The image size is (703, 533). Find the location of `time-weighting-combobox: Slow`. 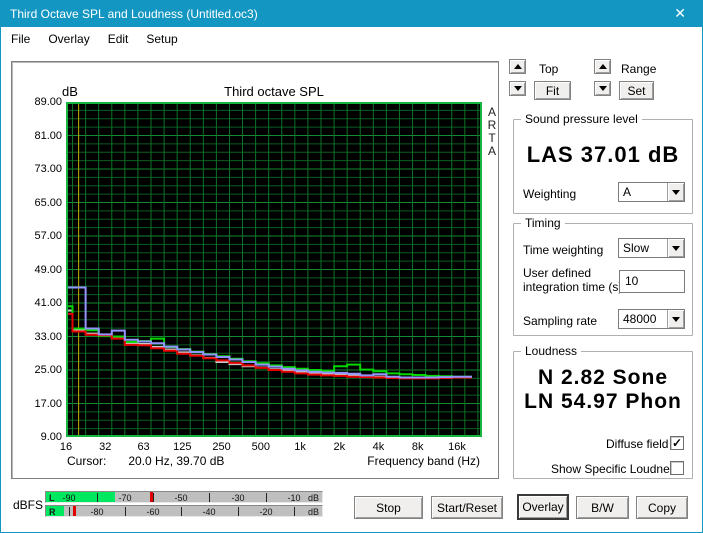

time-weighting-combobox: Slow is located at coordinates (651, 248).